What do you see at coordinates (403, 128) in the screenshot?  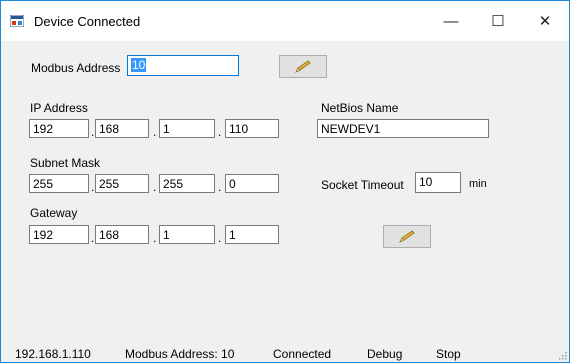 I see `netbios-name-input: NEWDEV1` at bounding box center [403, 128].